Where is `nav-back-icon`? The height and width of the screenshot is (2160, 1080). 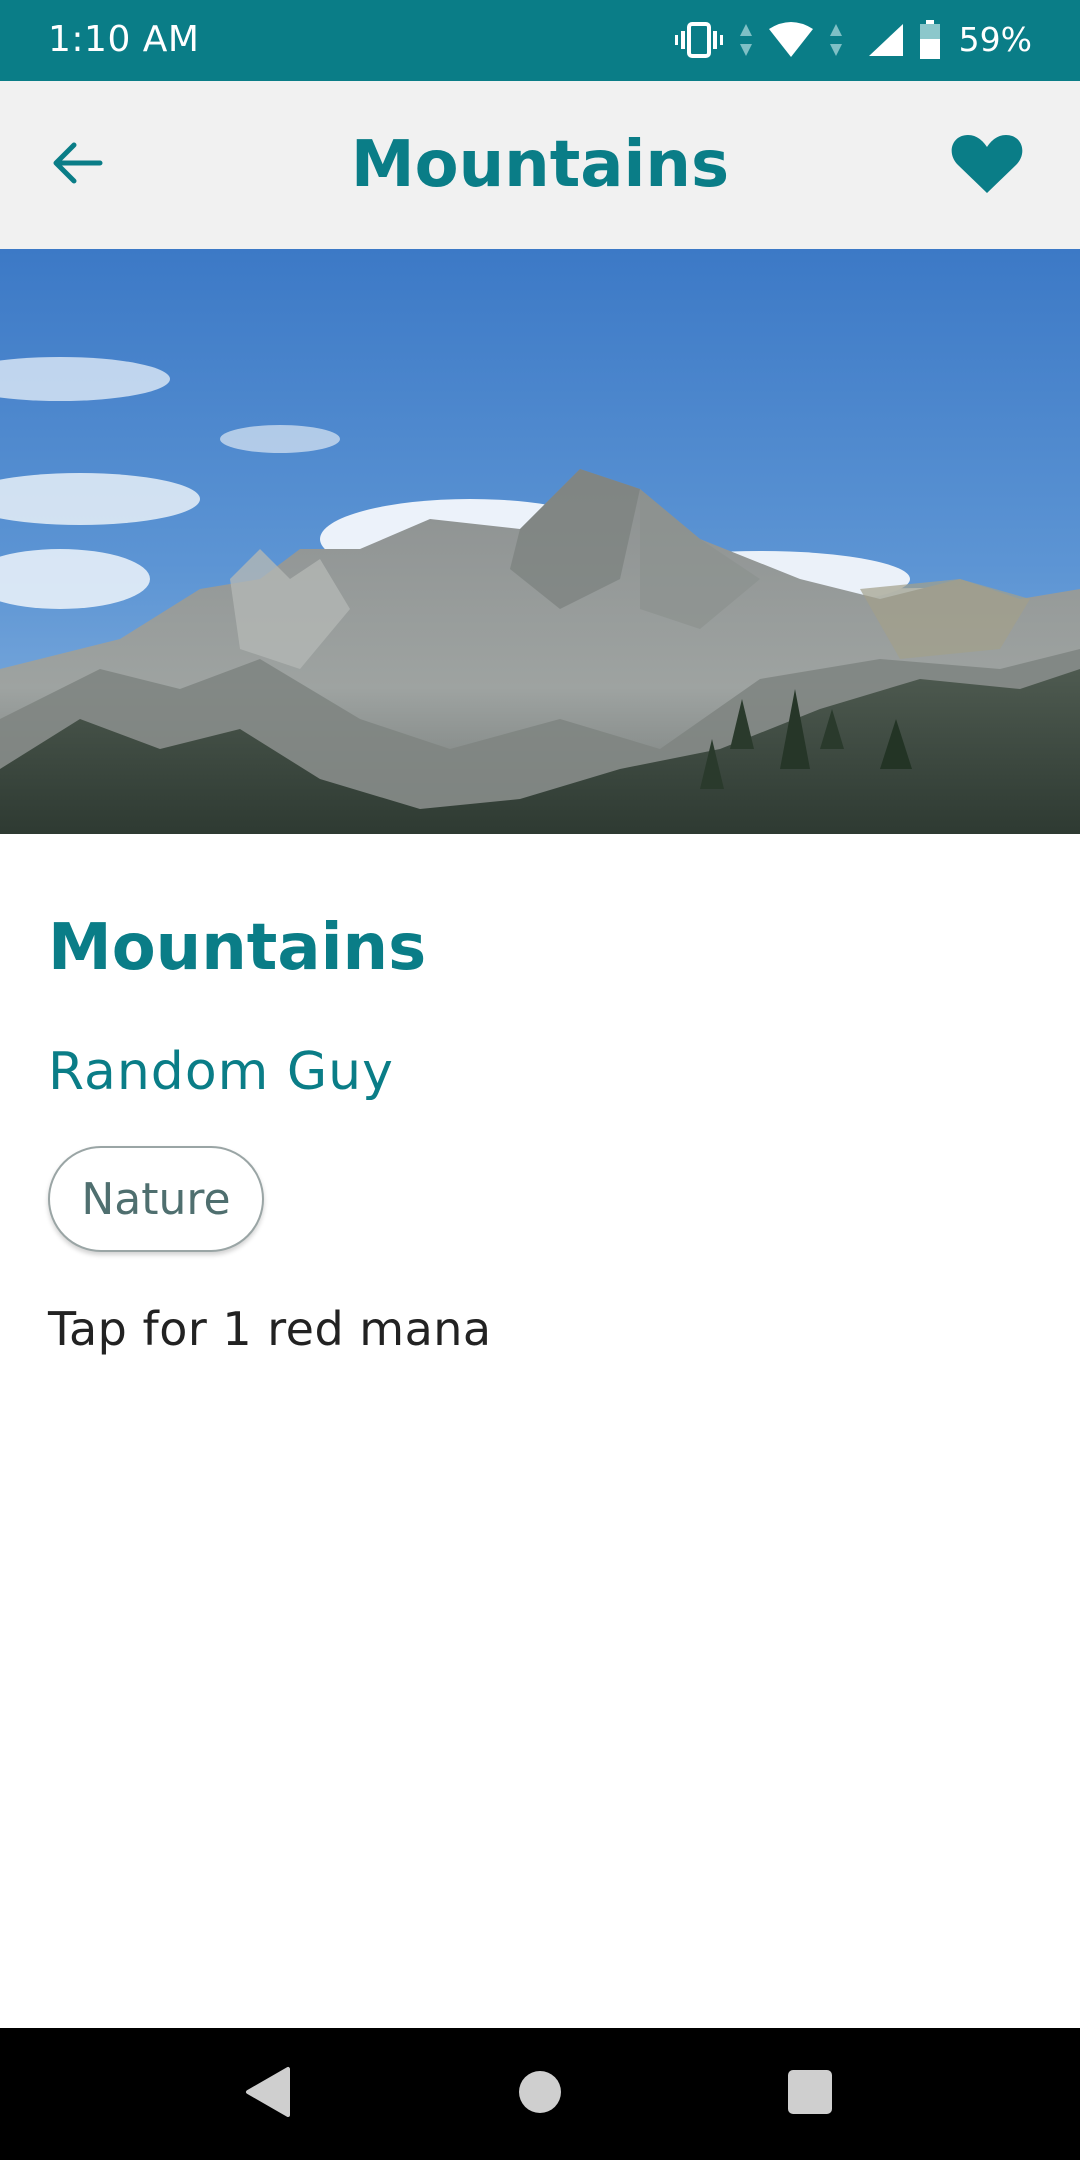
nav-back-icon is located at coordinates (268, 2094).